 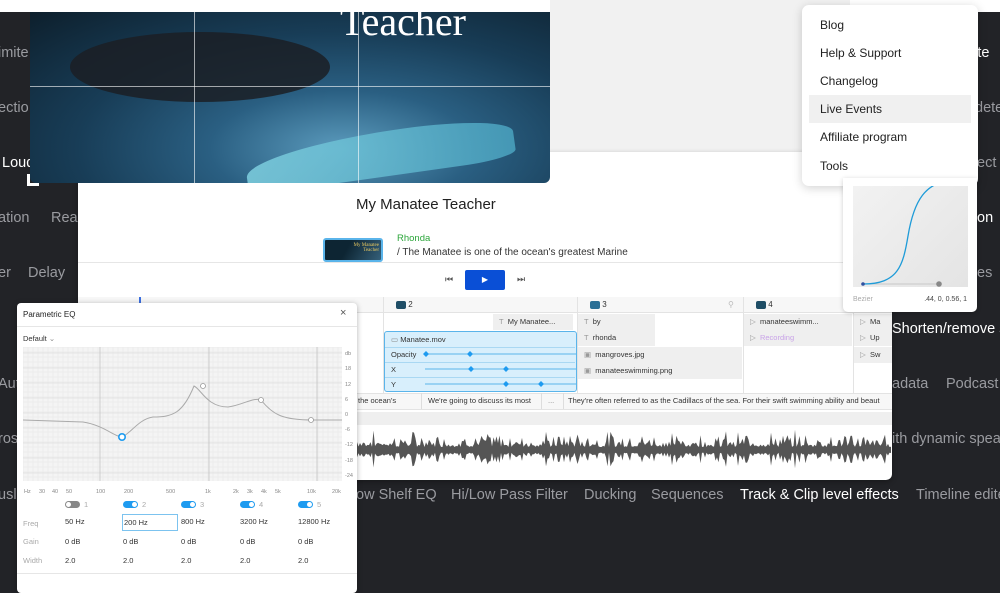 I want to click on band-freq-input: 12800 Hz, so click(x=325, y=522).